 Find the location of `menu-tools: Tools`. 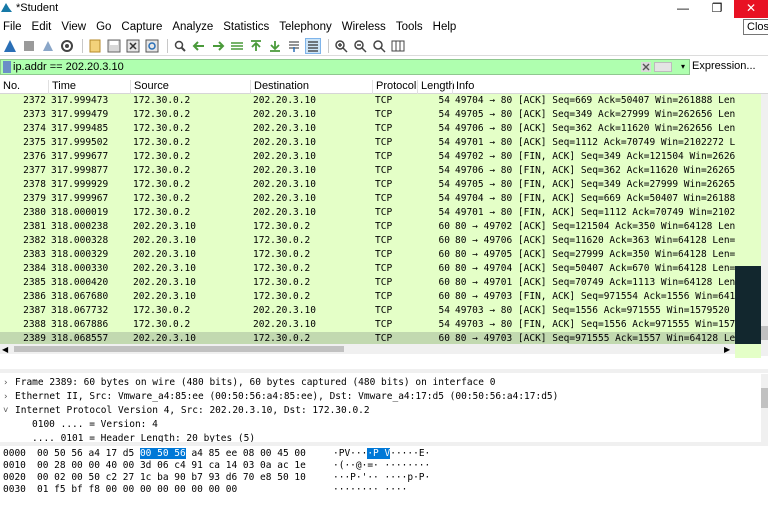

menu-tools: Tools is located at coordinates (412, 27).